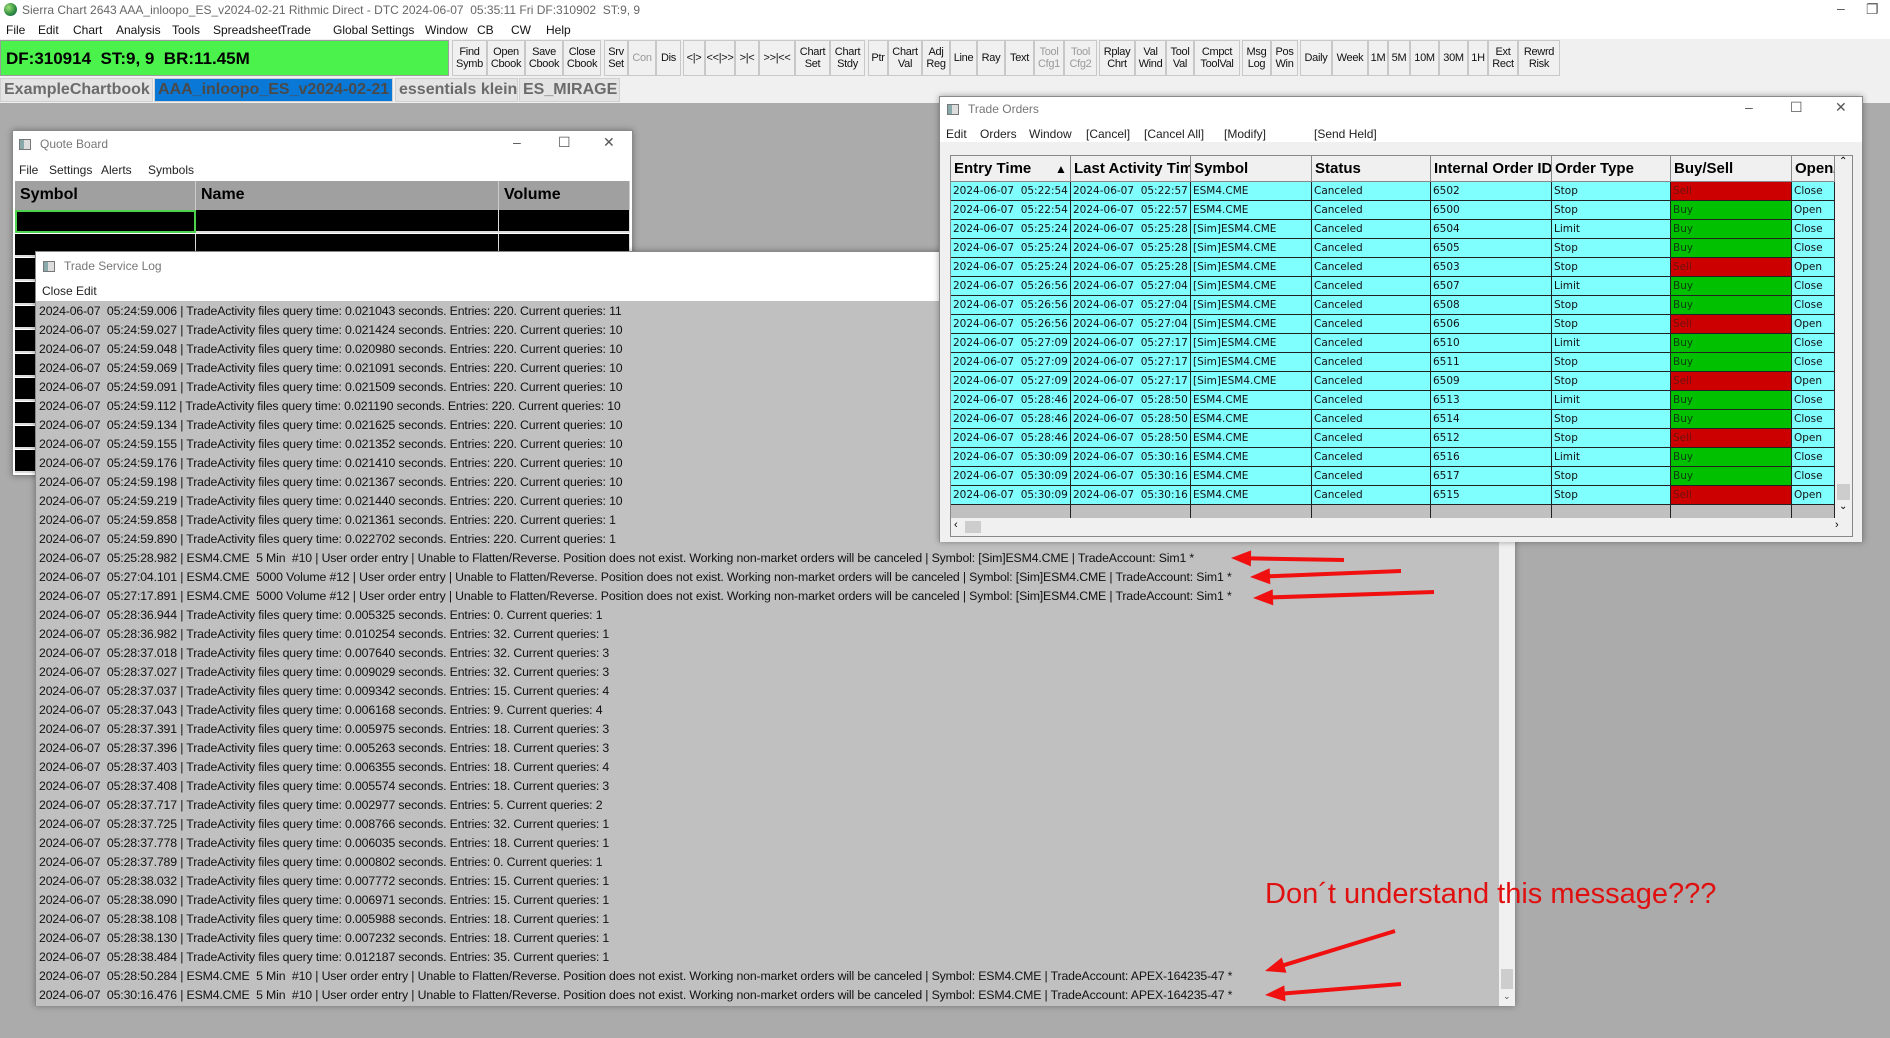  What do you see at coordinates (1108, 134) in the screenshot?
I see `menu-cancel: [Cancel]` at bounding box center [1108, 134].